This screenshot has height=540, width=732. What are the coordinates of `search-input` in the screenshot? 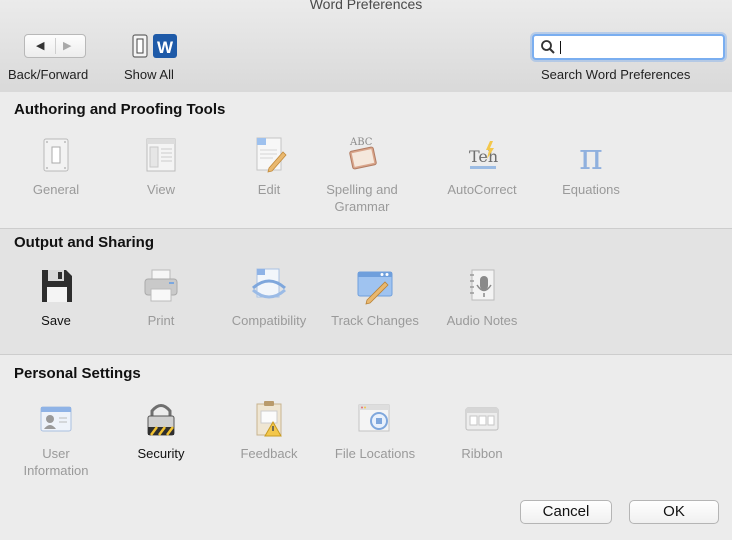 It's located at (628, 47).